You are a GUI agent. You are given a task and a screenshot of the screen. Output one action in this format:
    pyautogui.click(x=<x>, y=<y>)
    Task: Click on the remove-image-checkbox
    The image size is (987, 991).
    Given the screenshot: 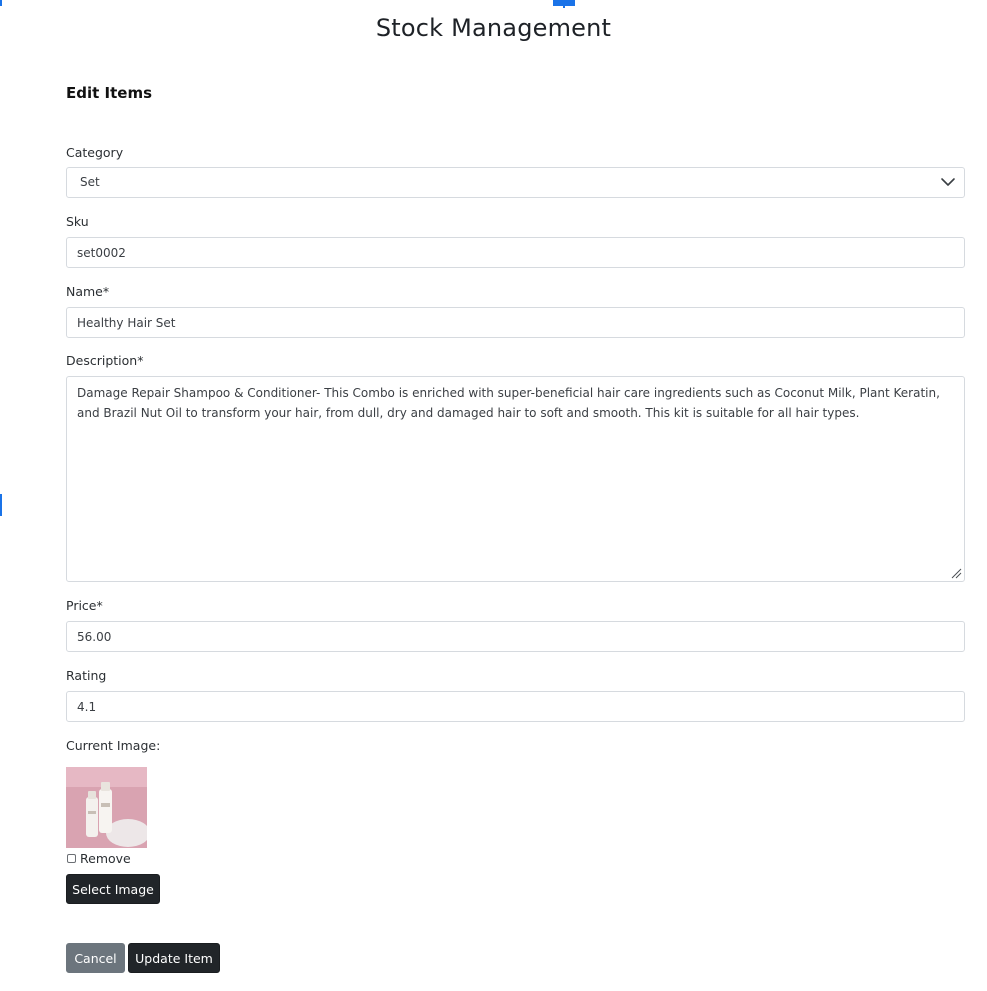 What is the action you would take?
    pyautogui.click(x=71, y=858)
    